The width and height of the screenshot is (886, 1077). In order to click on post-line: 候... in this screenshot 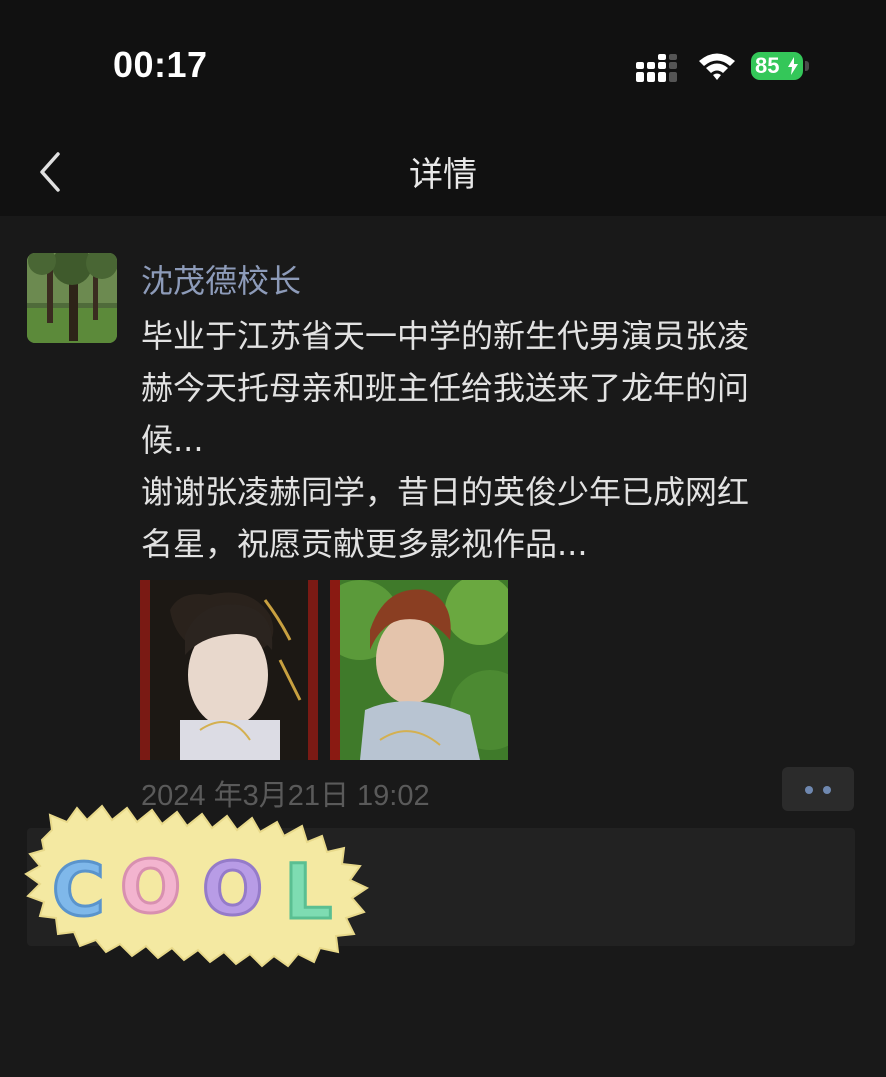, I will do `click(172, 440)`.